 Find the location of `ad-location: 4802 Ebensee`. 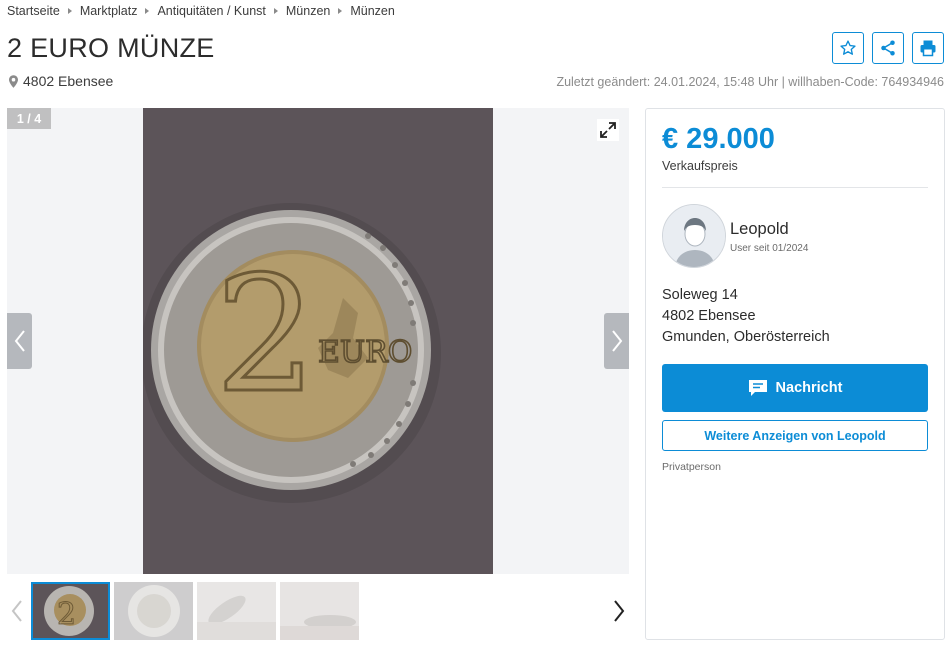

ad-location: 4802 Ebensee is located at coordinates (61, 81).